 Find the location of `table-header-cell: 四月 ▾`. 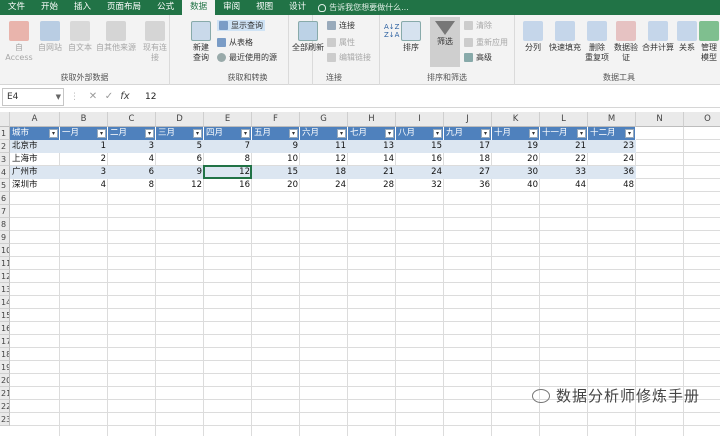

table-header-cell: 四月 ▾ is located at coordinates (228, 133).